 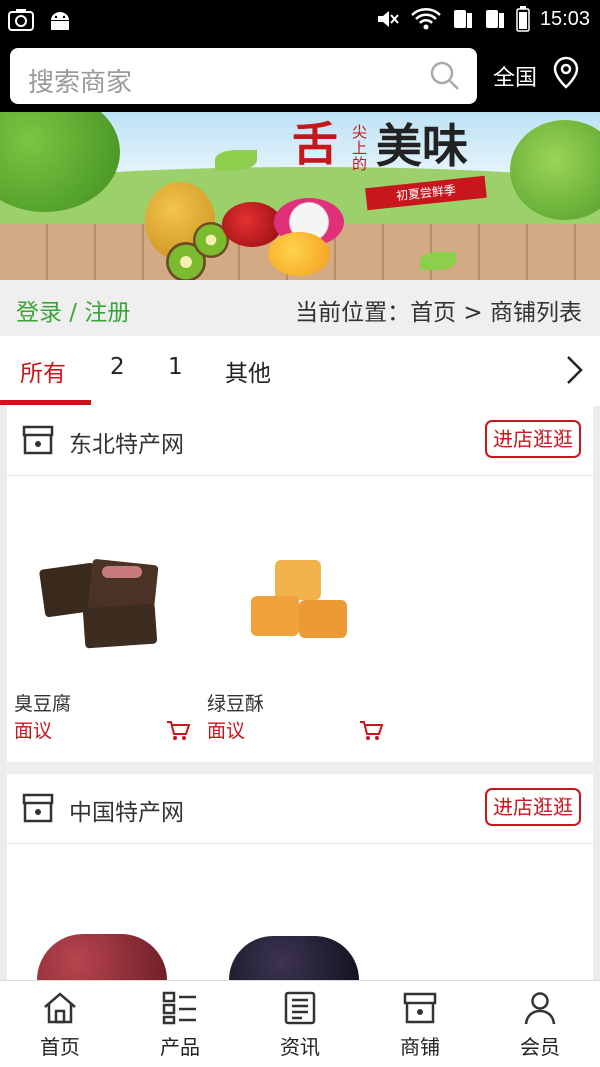 I want to click on nav-label: 首页, so click(x=60, y=1047).